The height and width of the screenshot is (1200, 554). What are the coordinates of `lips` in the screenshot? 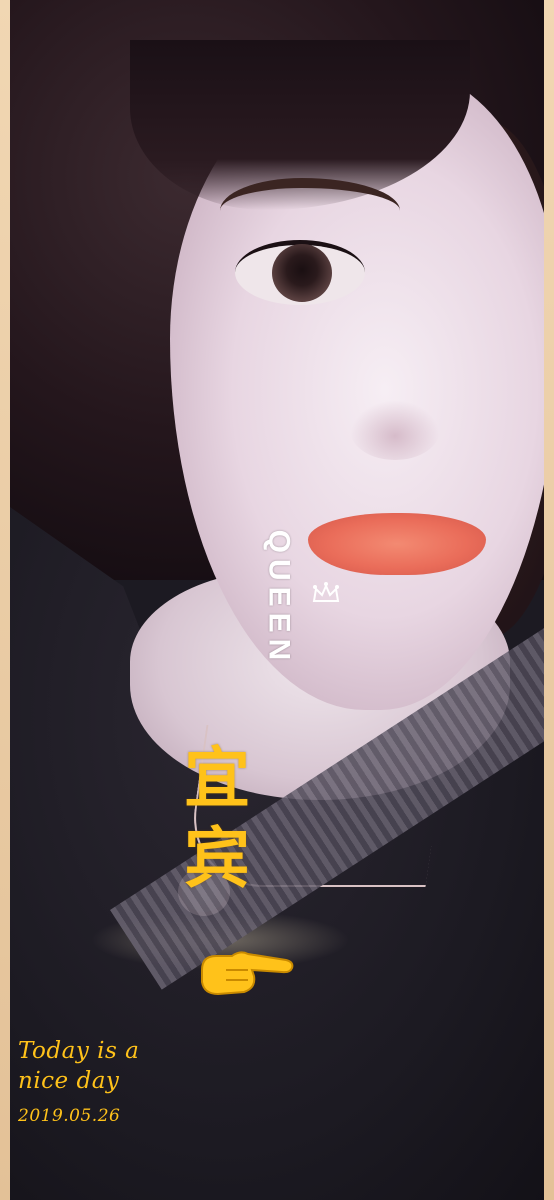 It's located at (397, 544).